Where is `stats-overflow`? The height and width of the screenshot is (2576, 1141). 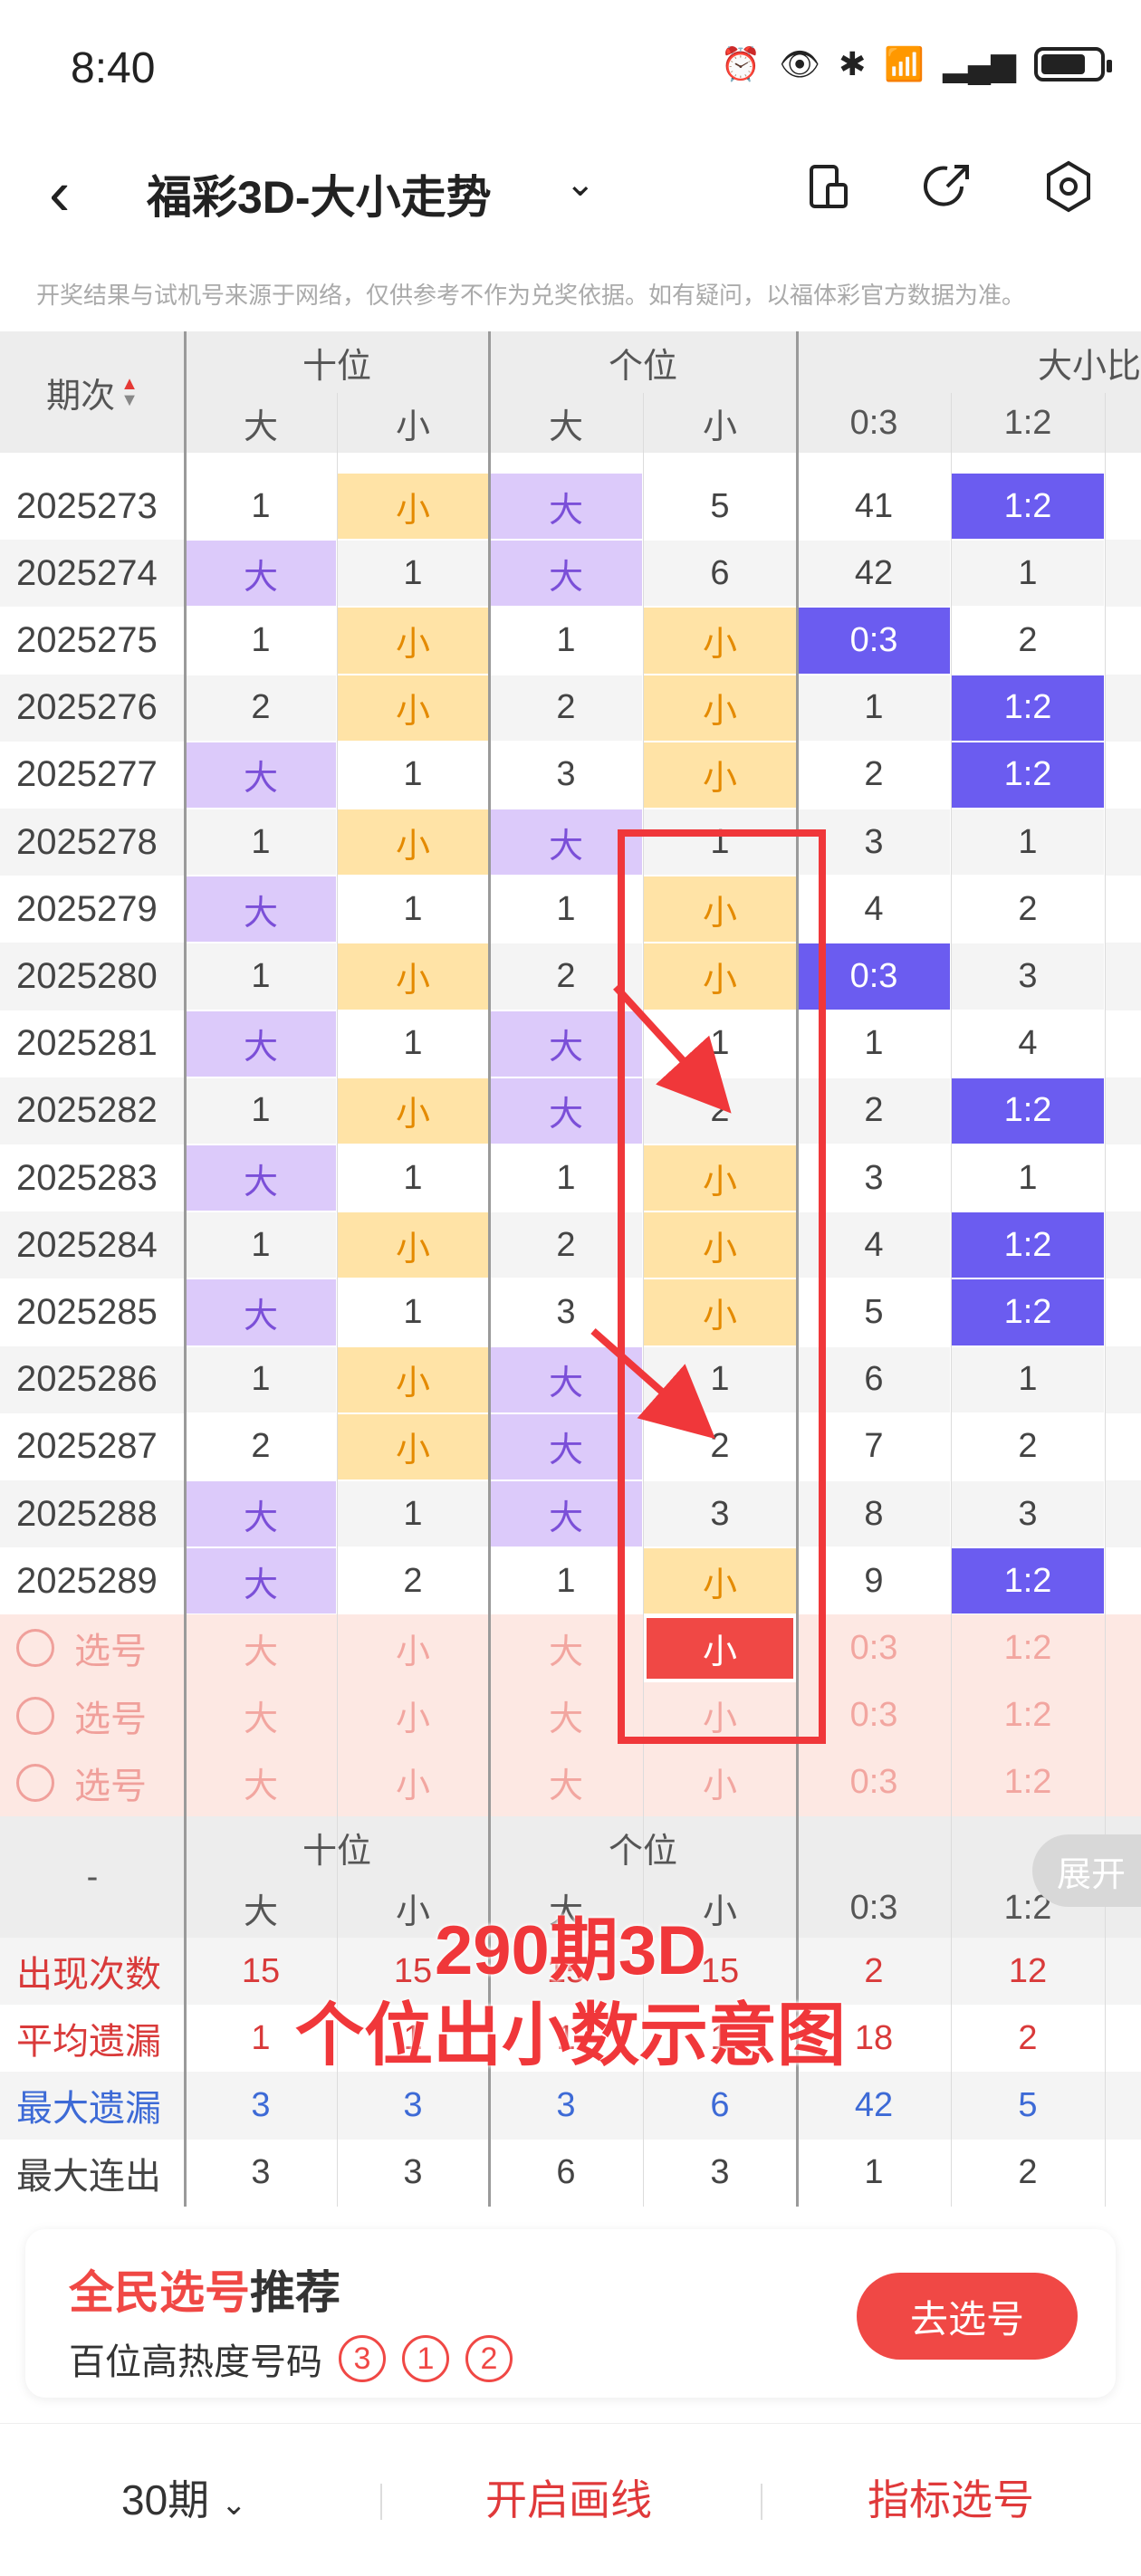
stats-overflow is located at coordinates (1123, 2173).